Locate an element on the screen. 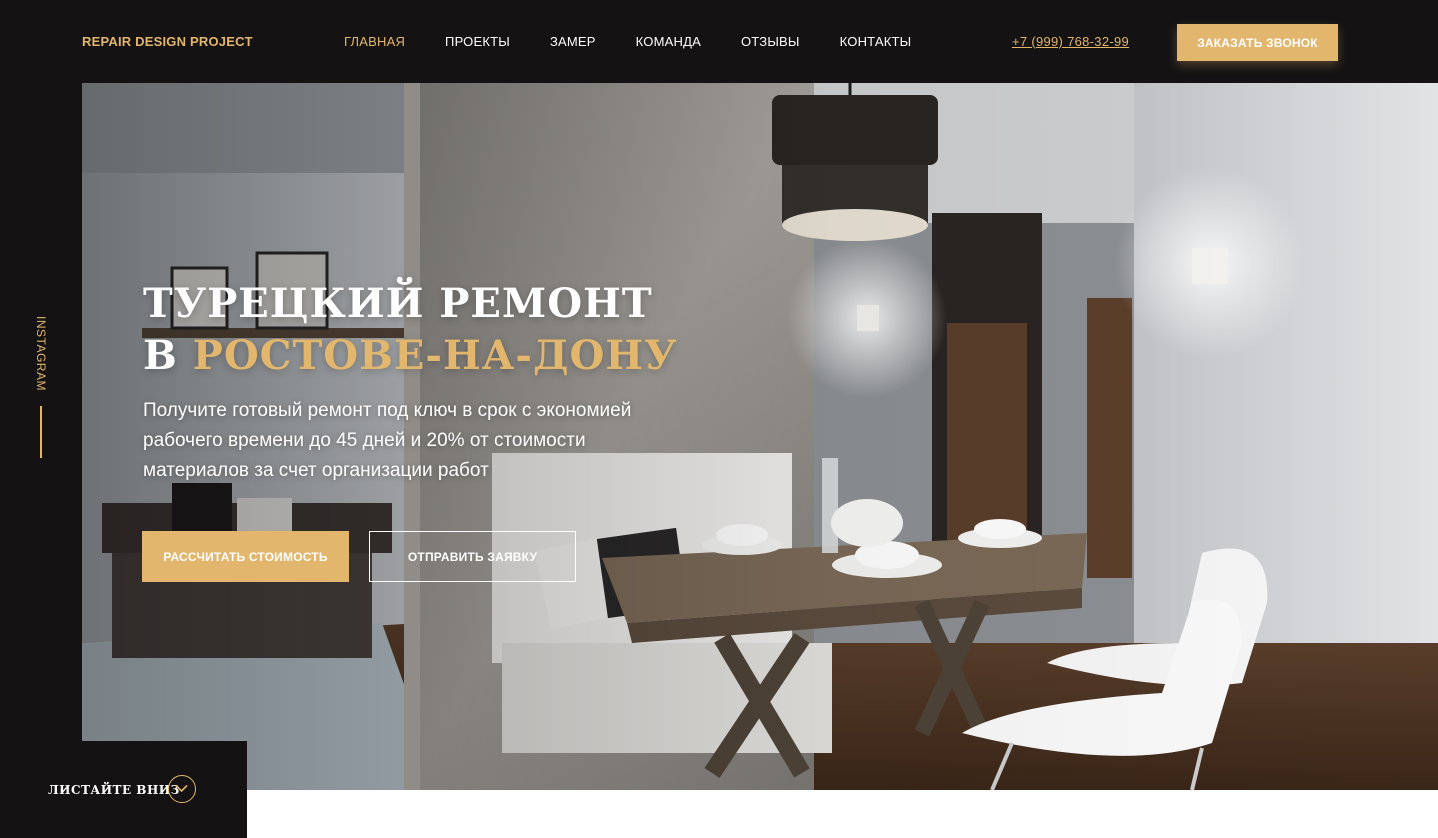  phone-link: +7 (999) 768-32-99 is located at coordinates (1070, 41).